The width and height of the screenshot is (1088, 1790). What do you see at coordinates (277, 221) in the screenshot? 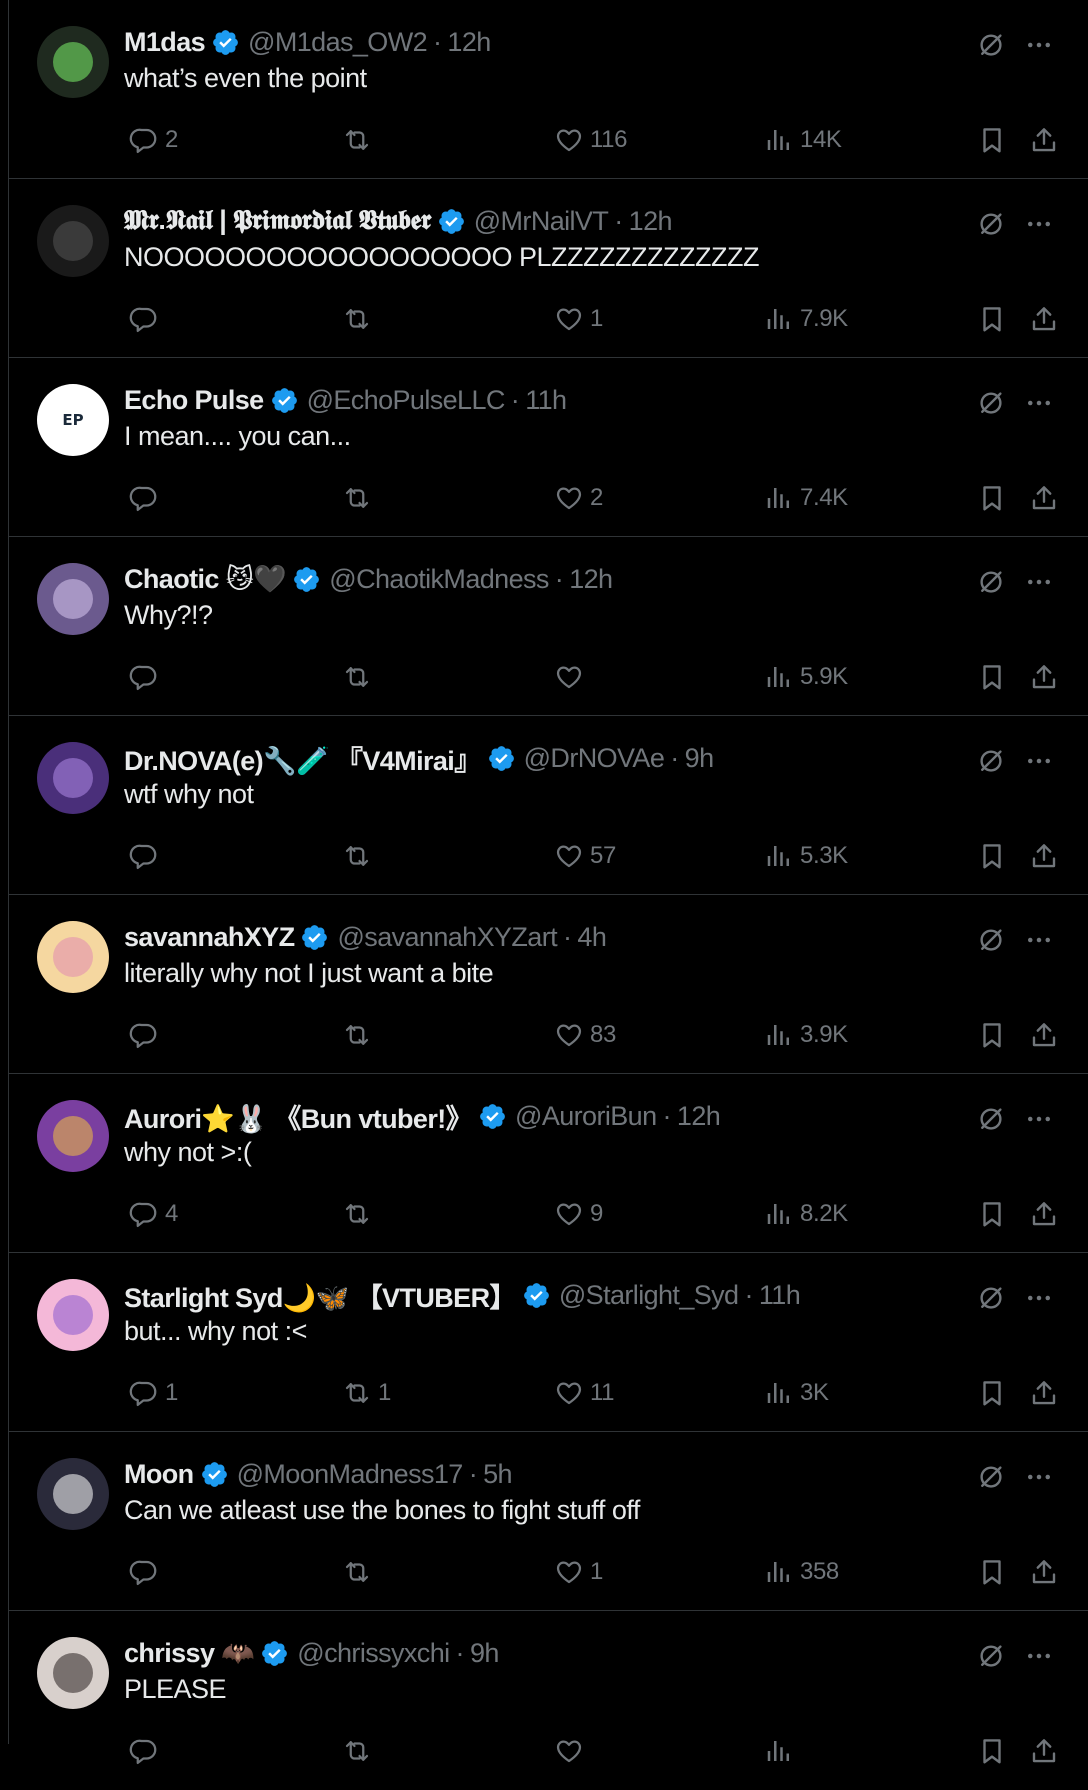
I see `display-name: 𝕸𝖗.𝕹𝖆𝖎𝖑 | 𝕻𝖗𝖎𝖒𝖔𝖗𝖉𝖎𝖆𝖑 𝖁𝖙𝖚𝖇𝖊𝖗` at bounding box center [277, 221].